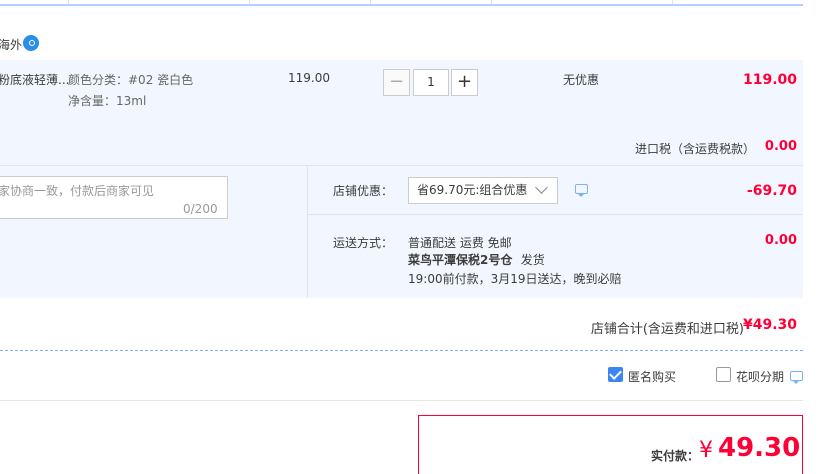 The height and width of the screenshot is (474, 827). I want to click on shipping-warehouse: 菜鸟平潭保税2号仓 发货, so click(476, 259).